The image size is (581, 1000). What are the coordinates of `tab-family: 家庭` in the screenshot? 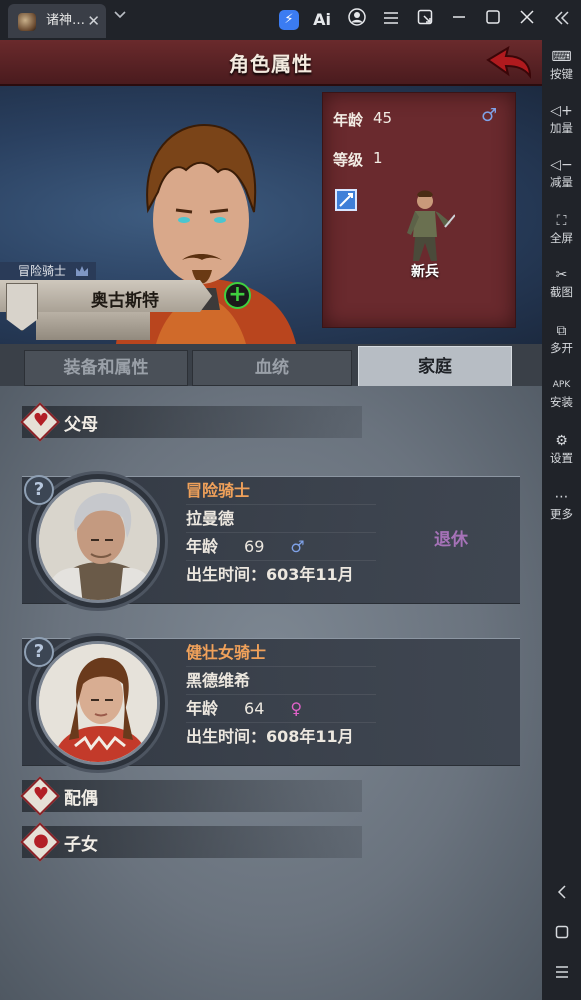 It's located at (435, 367).